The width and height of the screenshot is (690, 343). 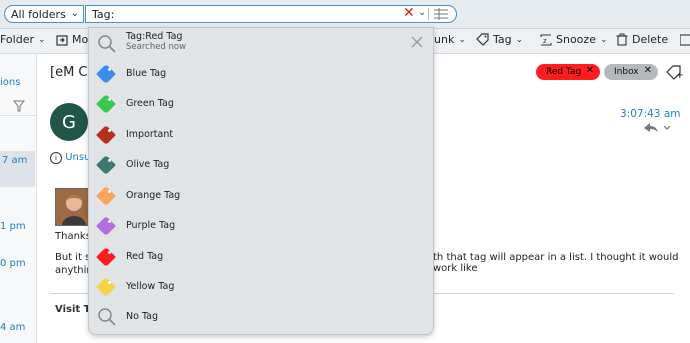 What do you see at coordinates (261, 165) in the screenshot?
I see `tag-option-olive: Olive Tag` at bounding box center [261, 165].